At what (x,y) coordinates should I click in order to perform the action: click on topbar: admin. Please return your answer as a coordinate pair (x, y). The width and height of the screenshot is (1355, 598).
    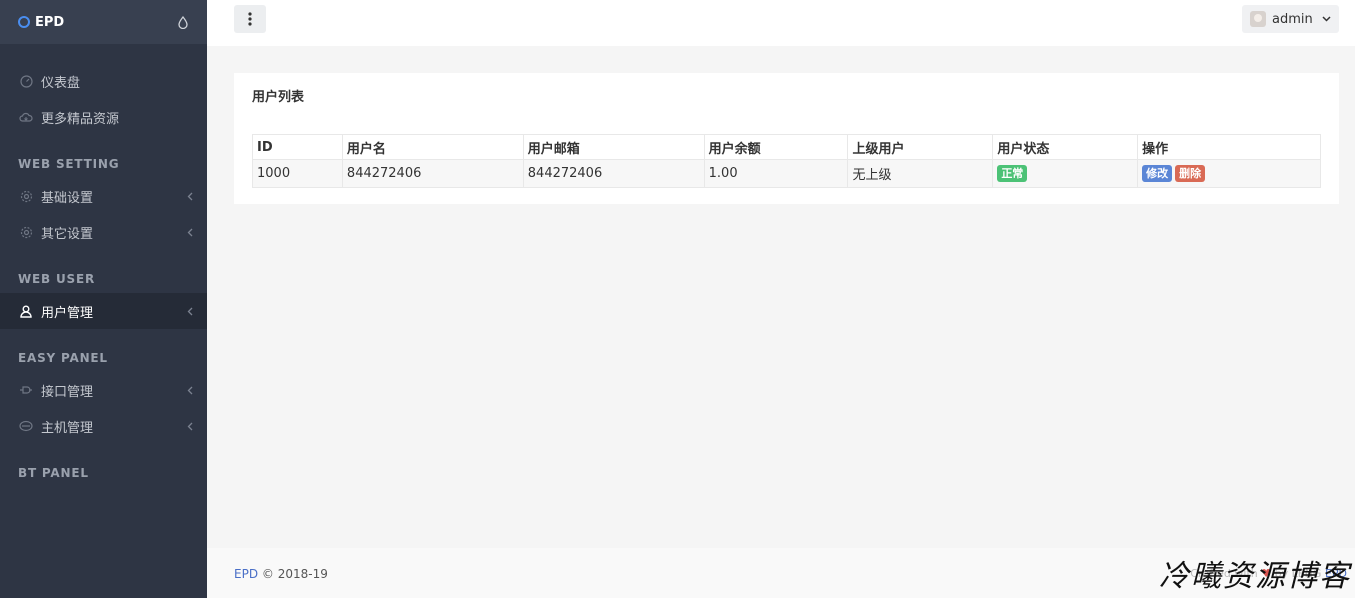
    Looking at the image, I should click on (781, 23).